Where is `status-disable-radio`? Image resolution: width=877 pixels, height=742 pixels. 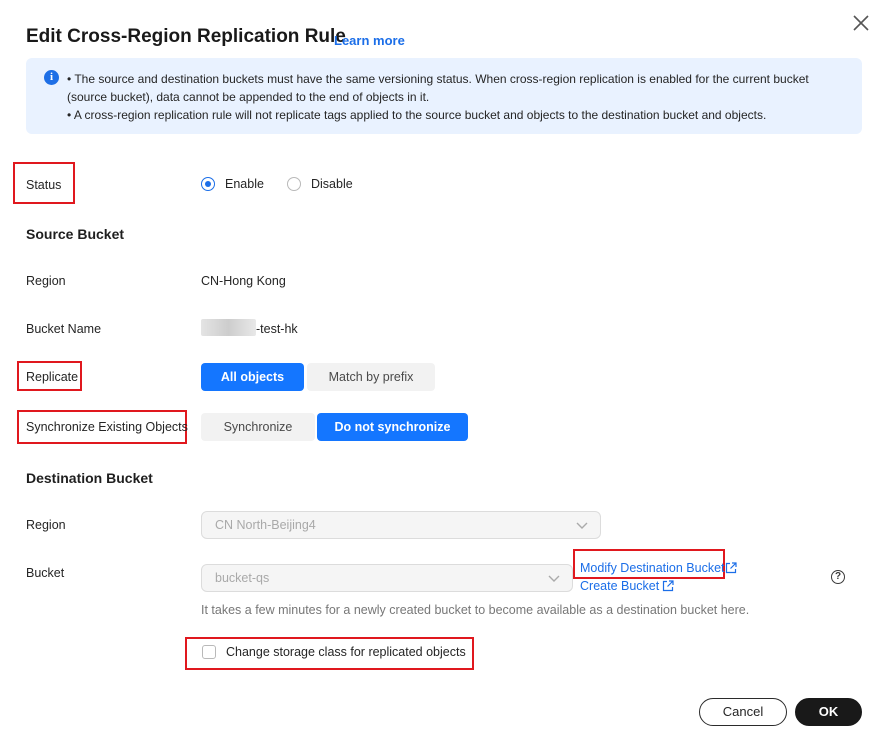
status-disable-radio is located at coordinates (294, 184).